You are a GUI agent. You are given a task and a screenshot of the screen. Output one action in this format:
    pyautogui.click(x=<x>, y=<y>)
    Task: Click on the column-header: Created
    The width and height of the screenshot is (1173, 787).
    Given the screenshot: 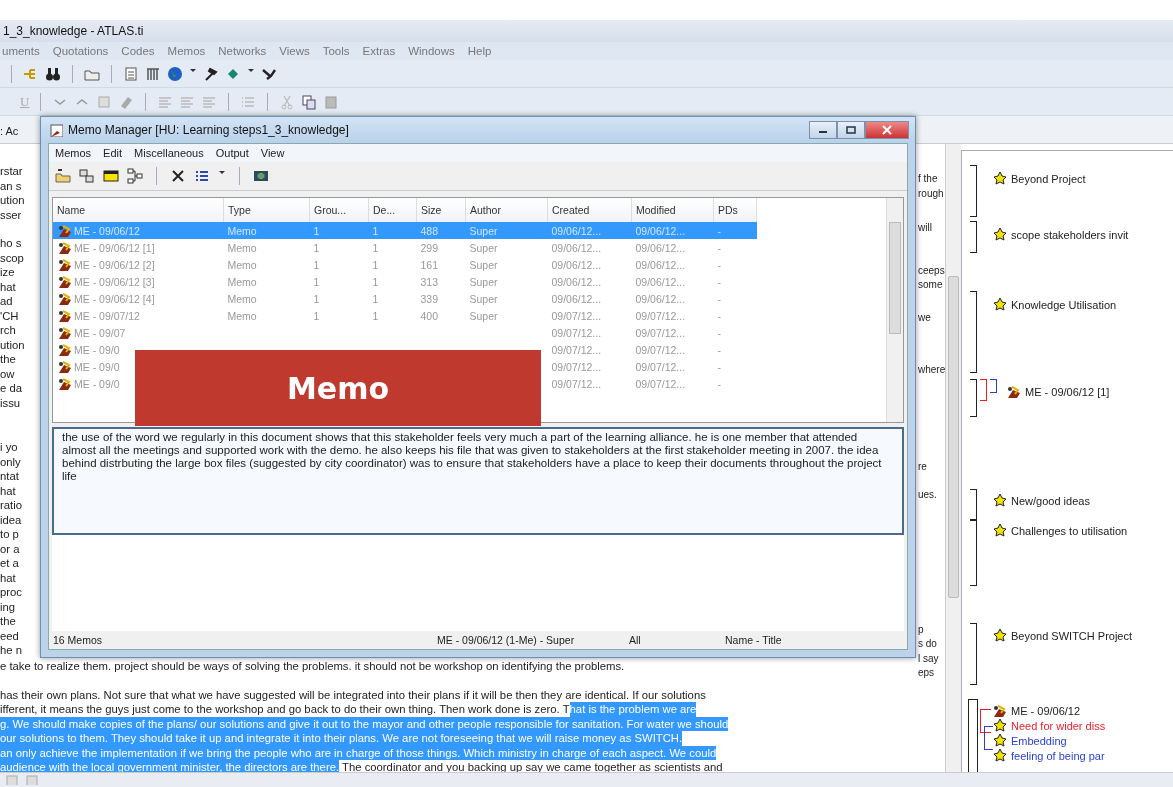 What is the action you would take?
    pyautogui.click(x=589, y=210)
    